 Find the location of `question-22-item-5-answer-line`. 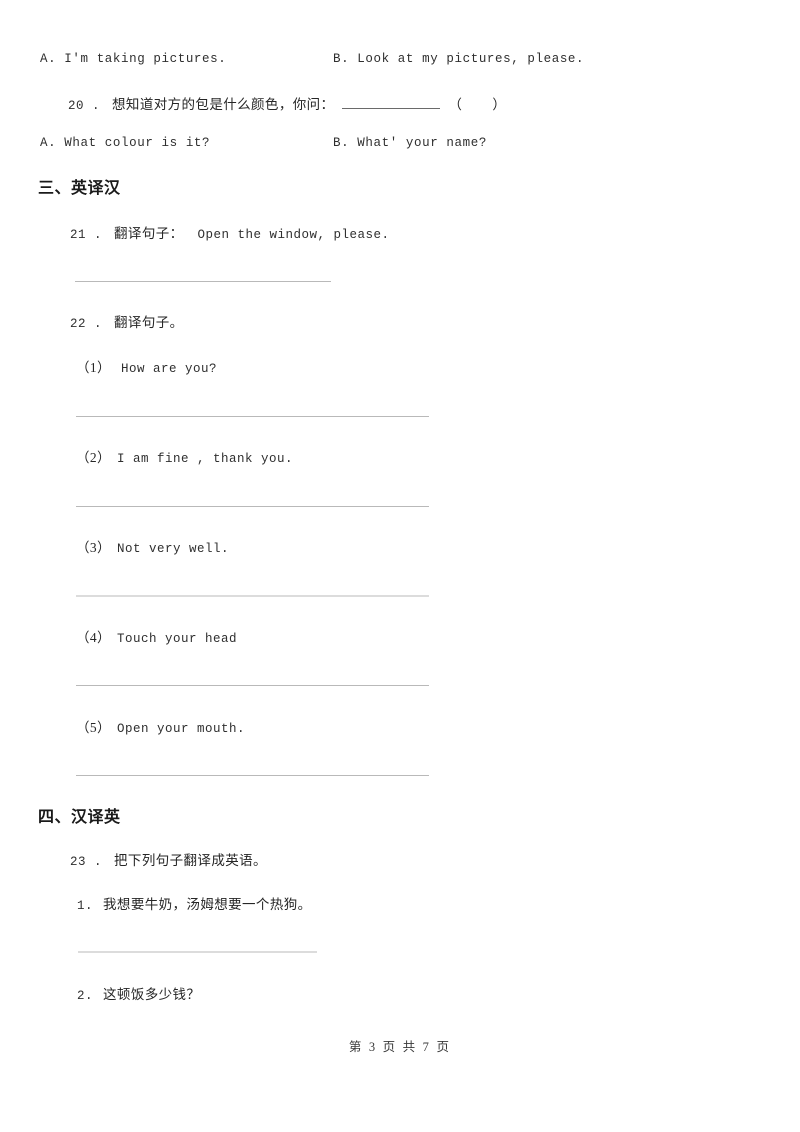

question-22-item-5-answer-line is located at coordinates (252, 775).